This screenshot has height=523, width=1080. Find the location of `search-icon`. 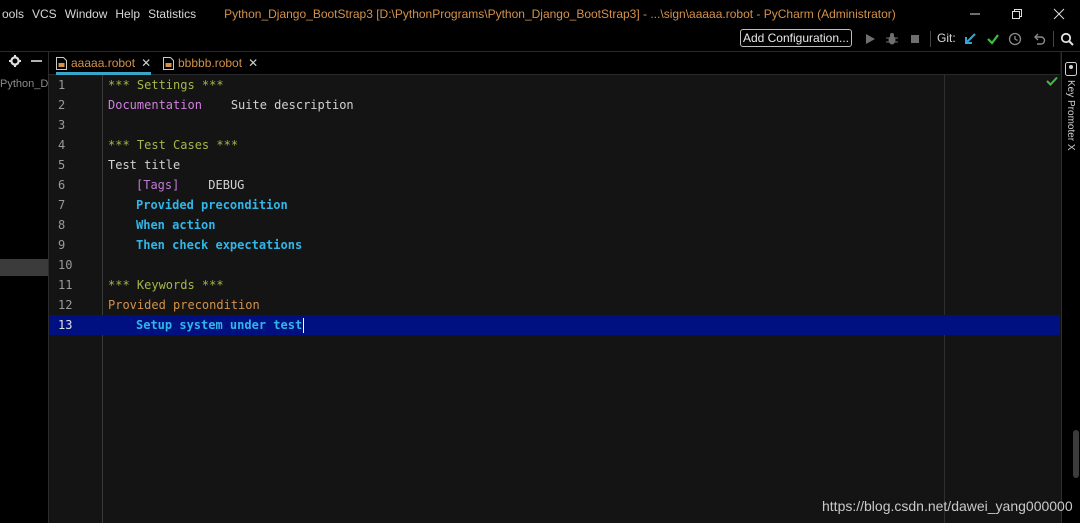

search-icon is located at coordinates (1067, 39).